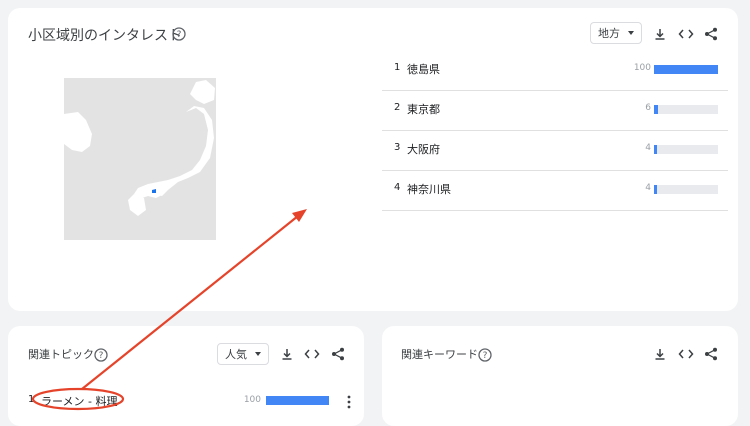  Describe the element at coordinates (61, 354) in the screenshot. I see `topics-card-title: 関連トピック` at that location.